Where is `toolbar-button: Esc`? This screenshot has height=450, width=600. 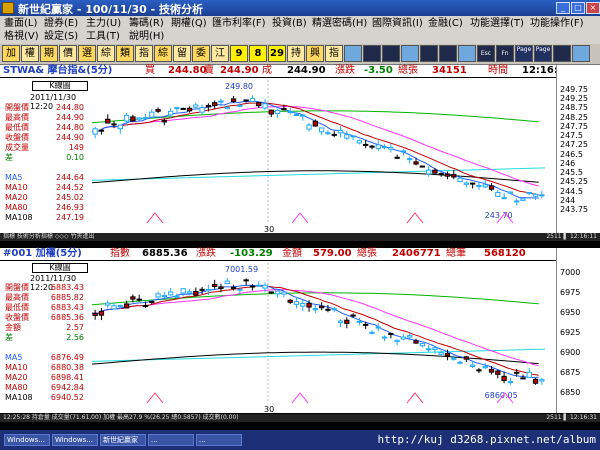 toolbar-button: Esc is located at coordinates (486, 53).